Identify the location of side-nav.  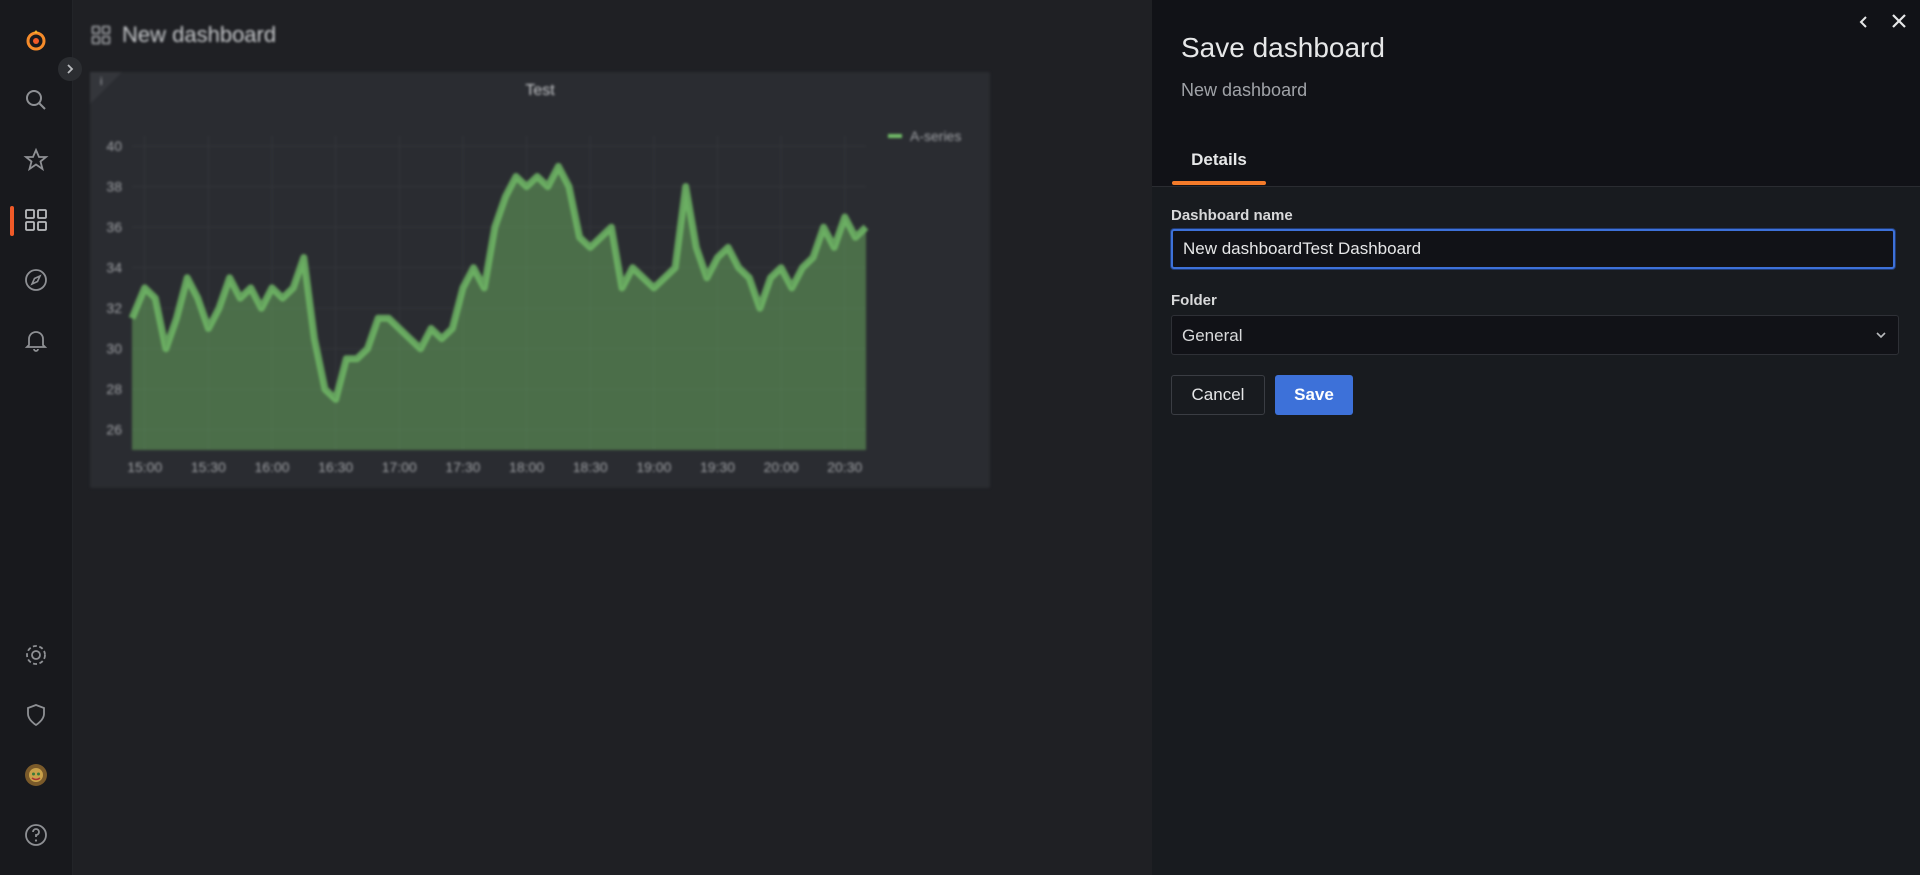
(36, 437).